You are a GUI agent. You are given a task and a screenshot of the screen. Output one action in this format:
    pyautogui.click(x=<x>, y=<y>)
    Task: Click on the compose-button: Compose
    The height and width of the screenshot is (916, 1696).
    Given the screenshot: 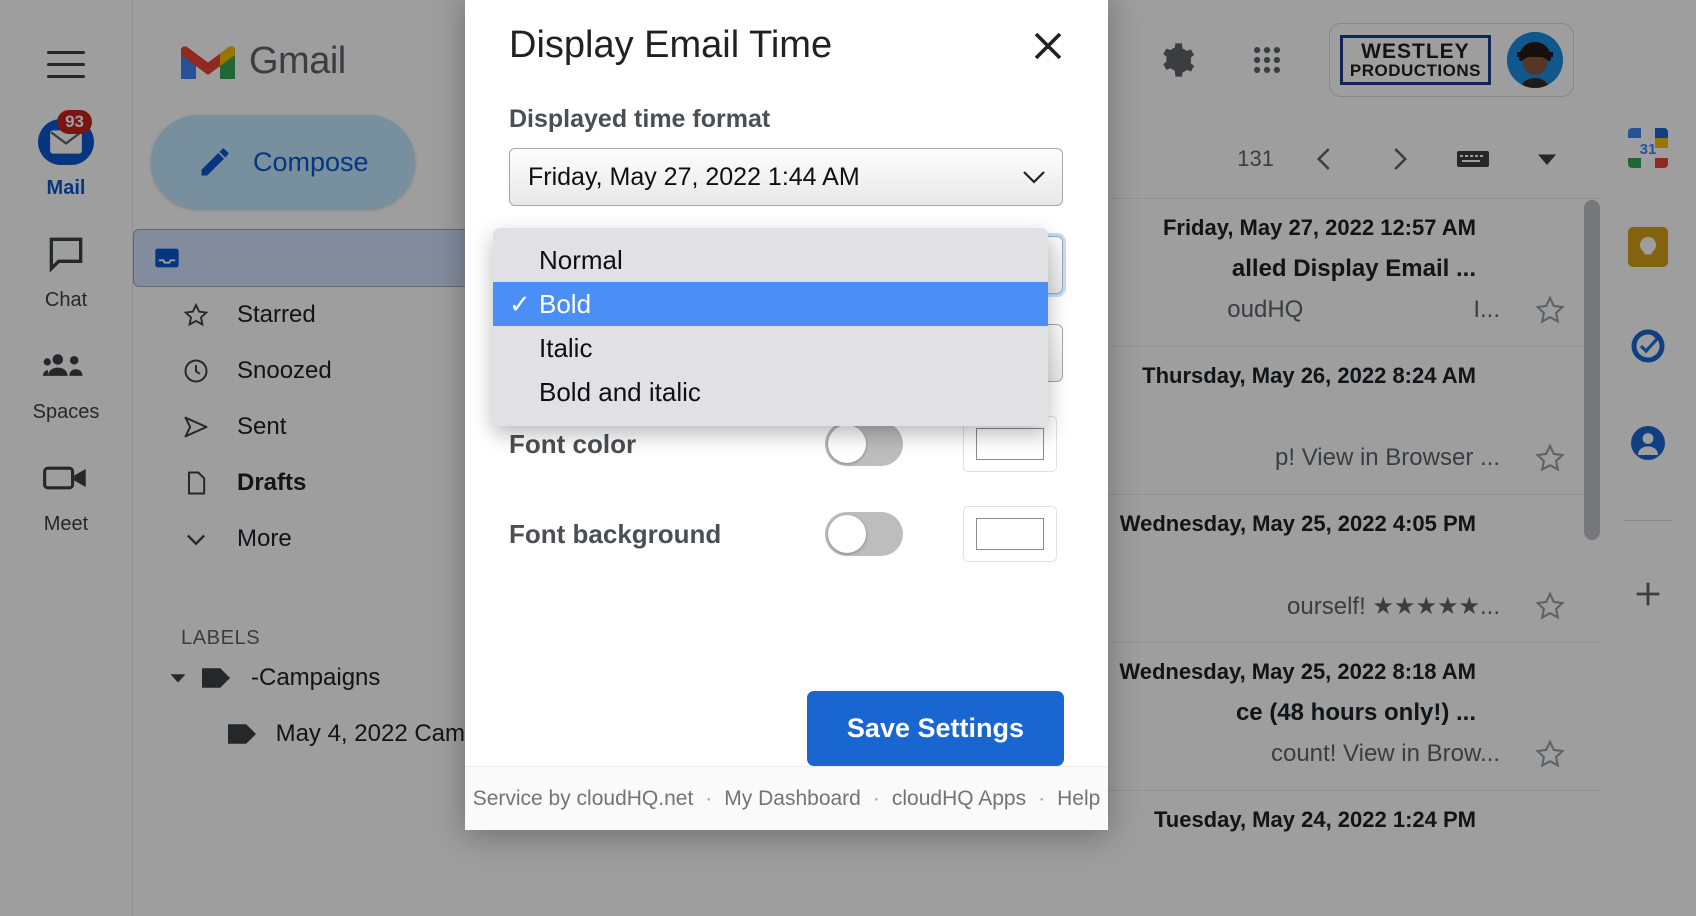 What is the action you would take?
    pyautogui.click(x=283, y=162)
    